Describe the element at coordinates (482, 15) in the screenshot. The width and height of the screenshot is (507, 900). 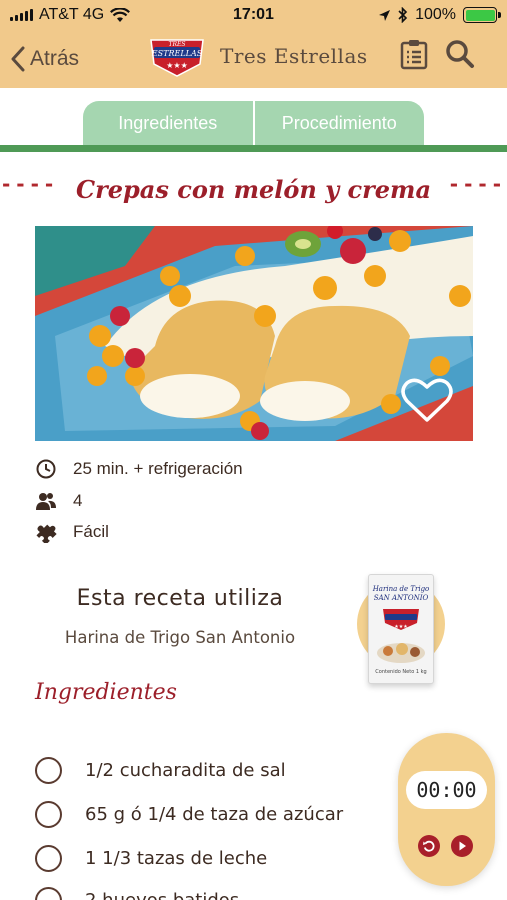
I see `battery-icon` at that location.